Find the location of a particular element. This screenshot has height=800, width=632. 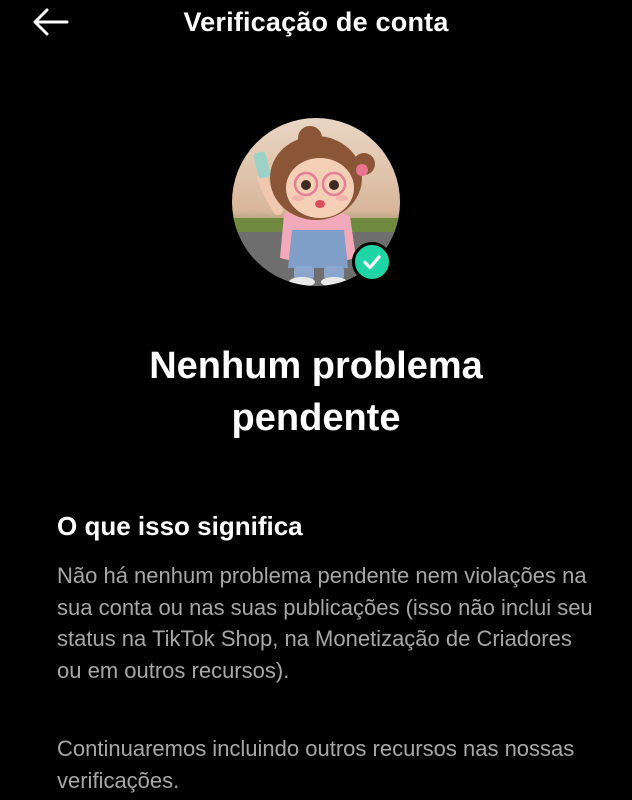

status-title: Nenhum problema pendente is located at coordinates (316, 392).